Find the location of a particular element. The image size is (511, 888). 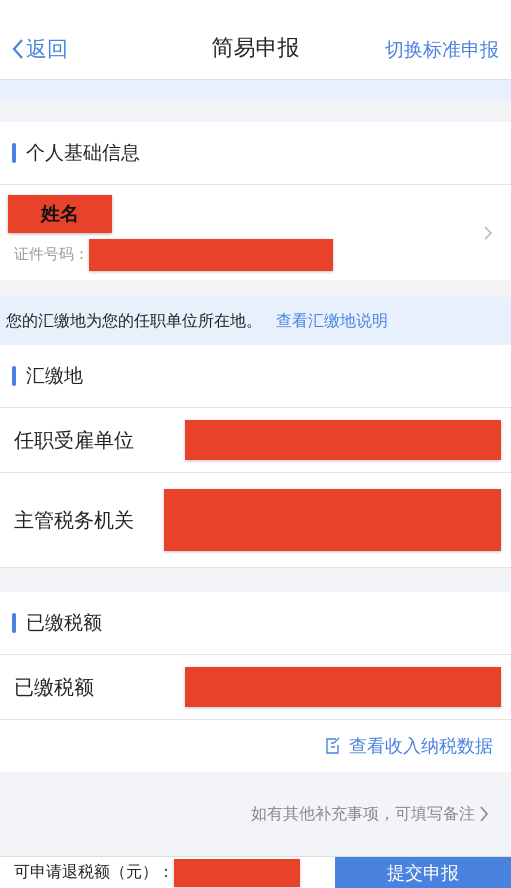

row-label: 已缴税额 is located at coordinates (54, 687).